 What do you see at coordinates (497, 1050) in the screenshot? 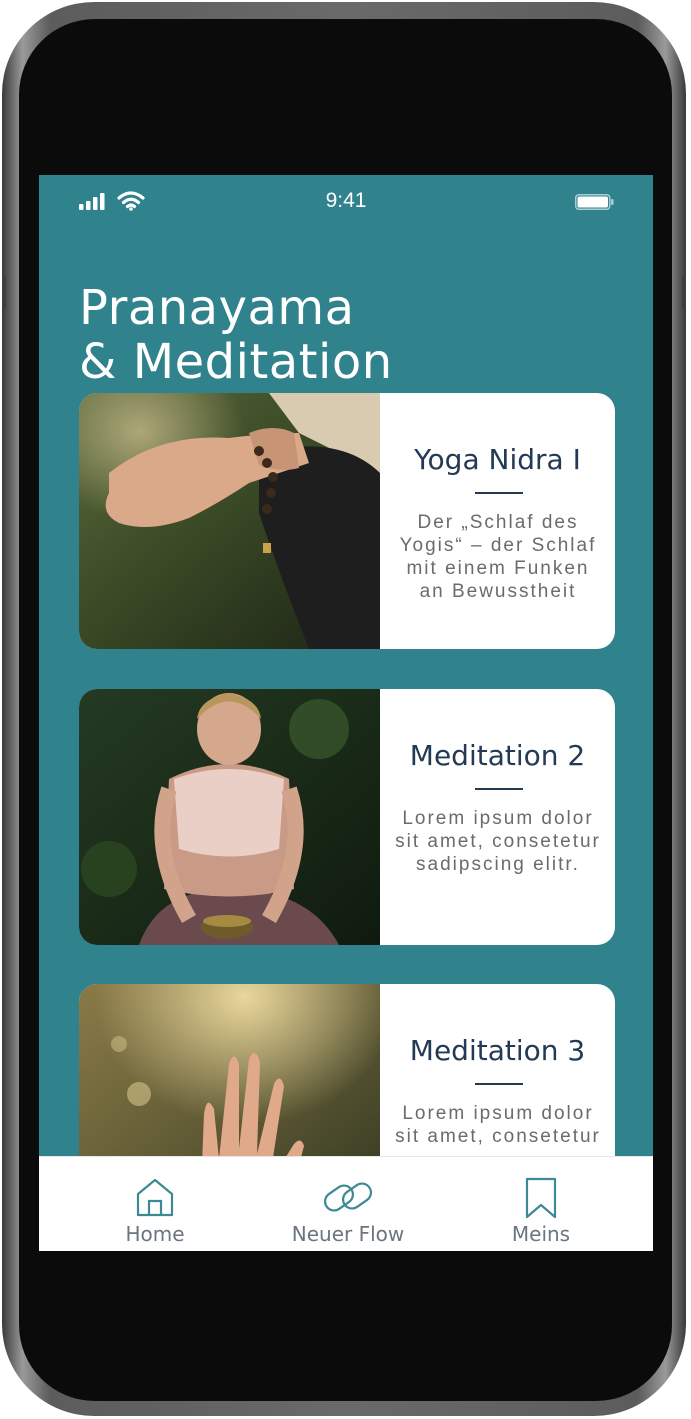
I see `card-title: Meditation 3` at bounding box center [497, 1050].